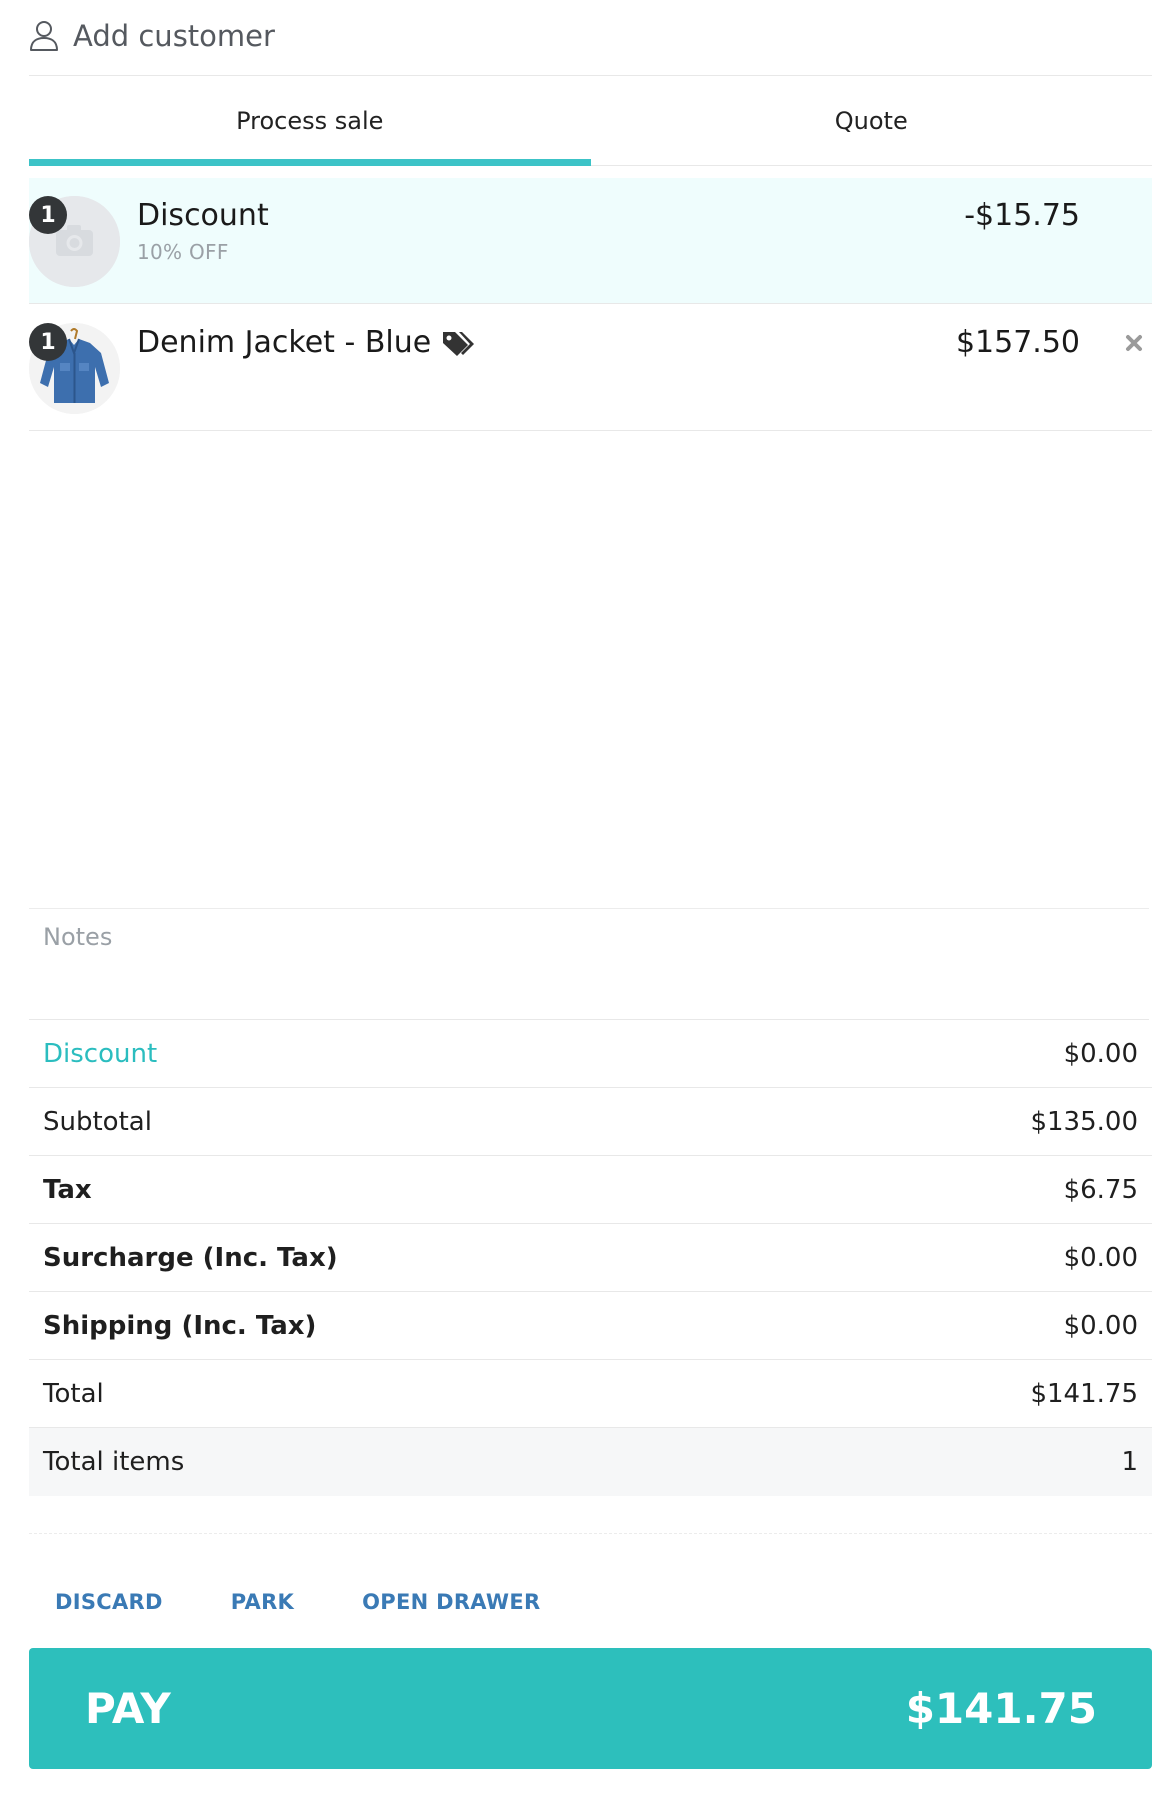 Image resolution: width=1170 pixels, height=1795 pixels. What do you see at coordinates (318, 1602) in the screenshot?
I see `sale-actions: DISCARD PARK OPEN DRAWER` at bounding box center [318, 1602].